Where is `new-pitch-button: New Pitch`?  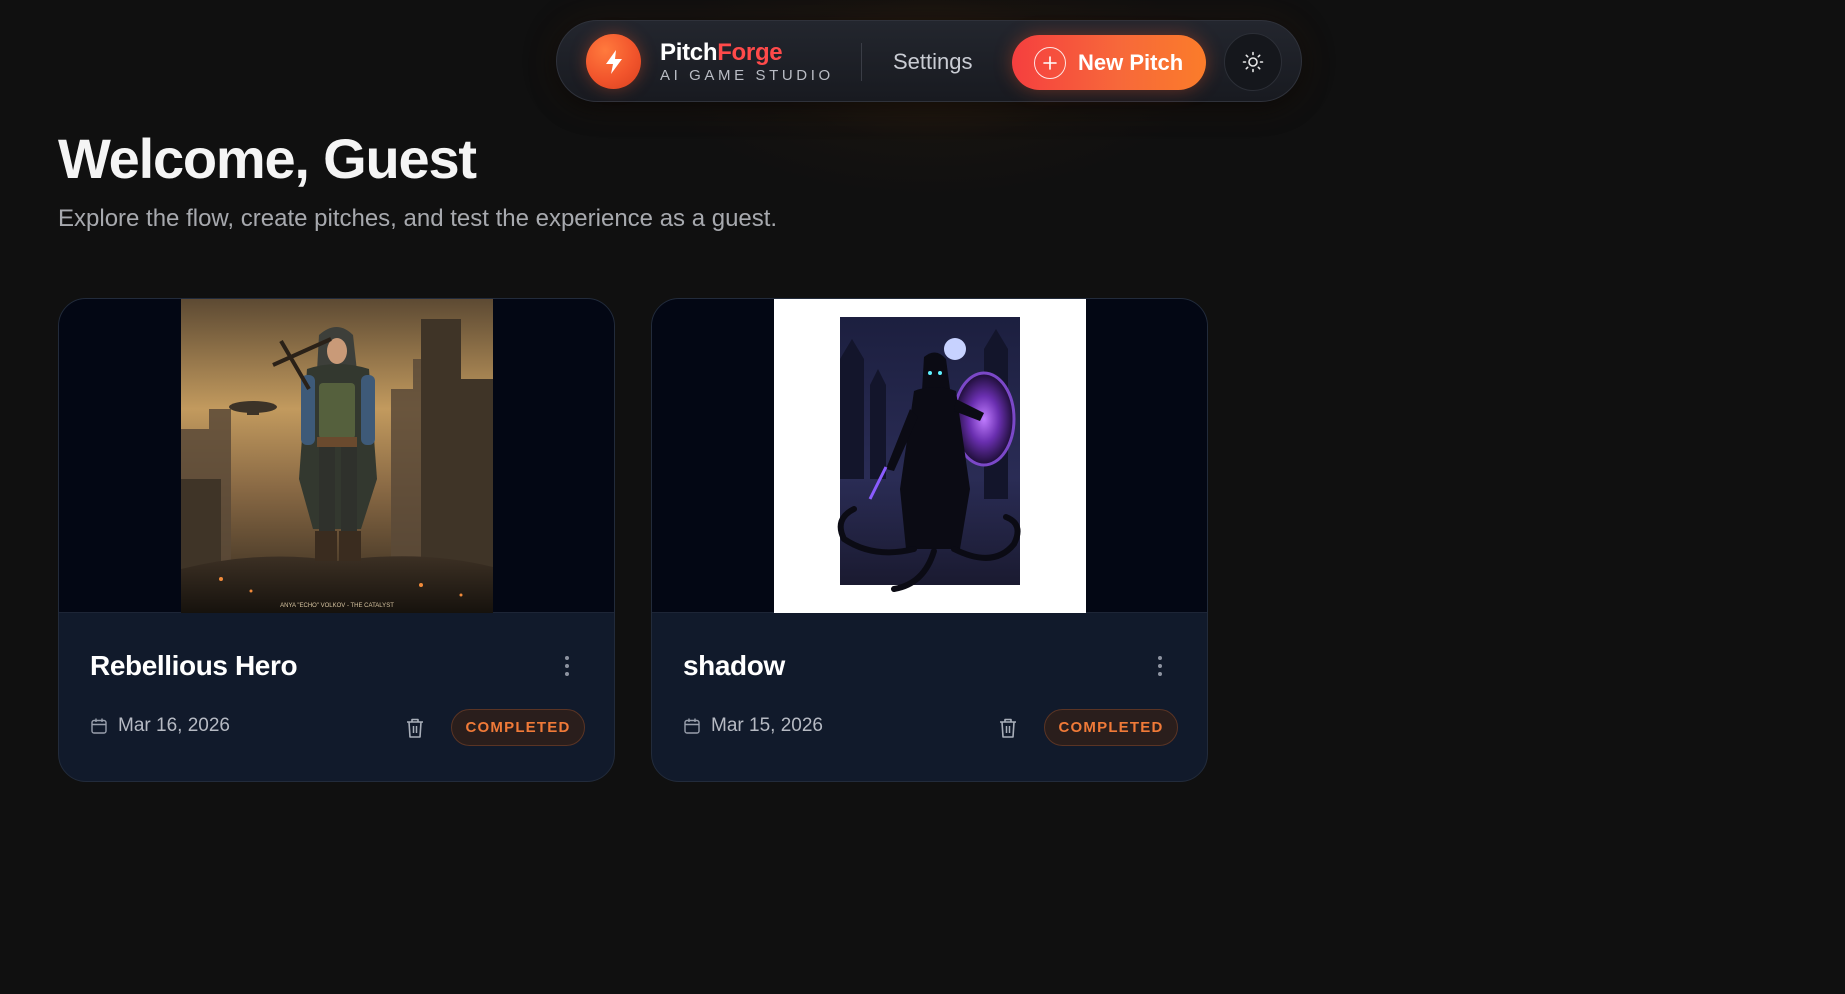
new-pitch-button: New Pitch is located at coordinates (1109, 62).